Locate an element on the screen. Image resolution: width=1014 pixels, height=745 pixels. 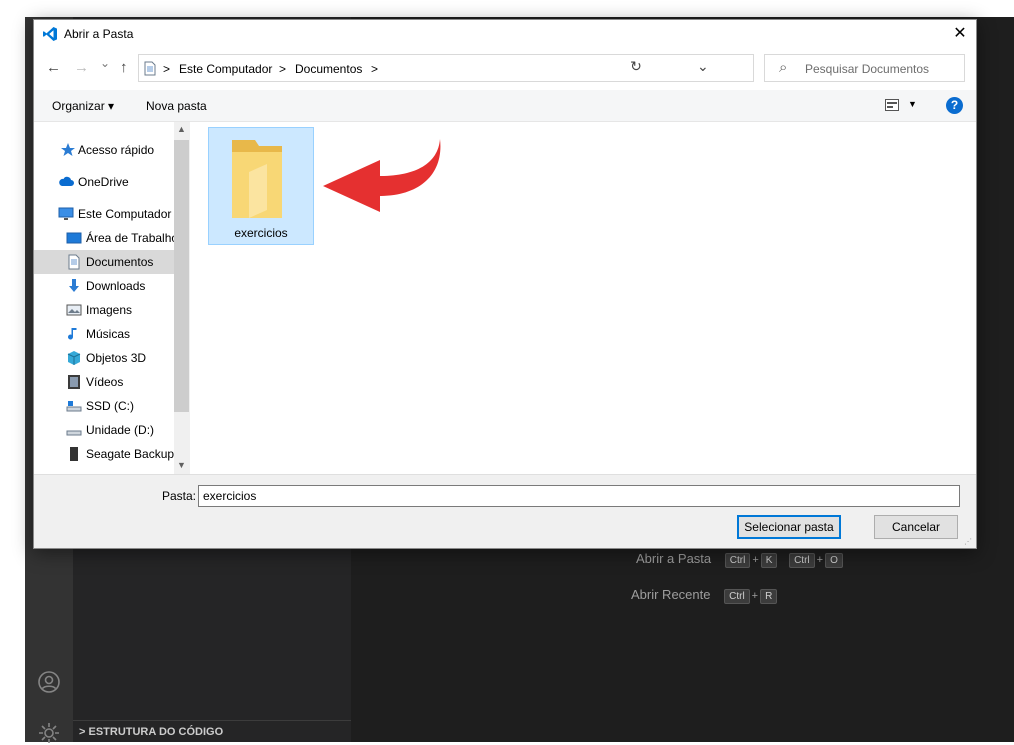
organize-menu-button: Organizar ▾ is located at coordinates (83, 106).